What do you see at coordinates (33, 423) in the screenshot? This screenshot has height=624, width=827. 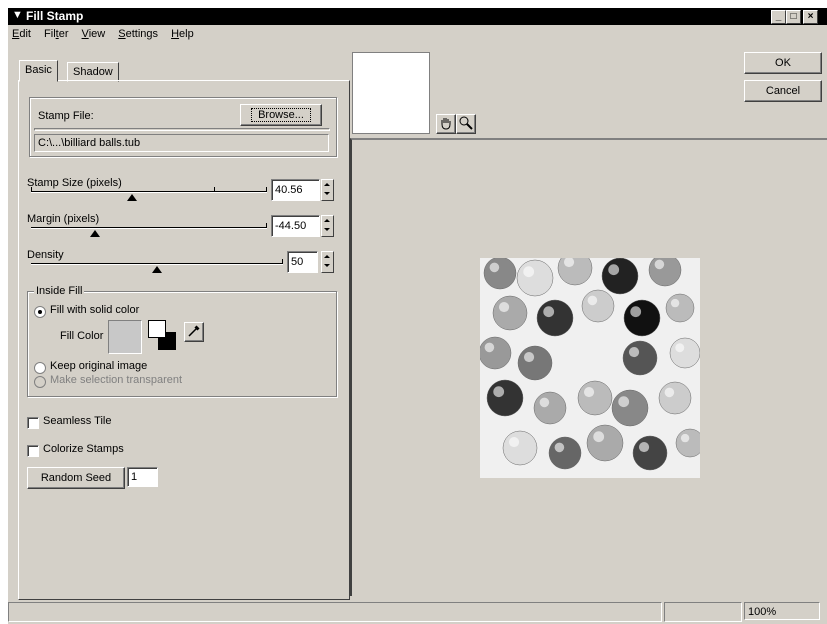 I see `seamless-tile-checkbox` at bounding box center [33, 423].